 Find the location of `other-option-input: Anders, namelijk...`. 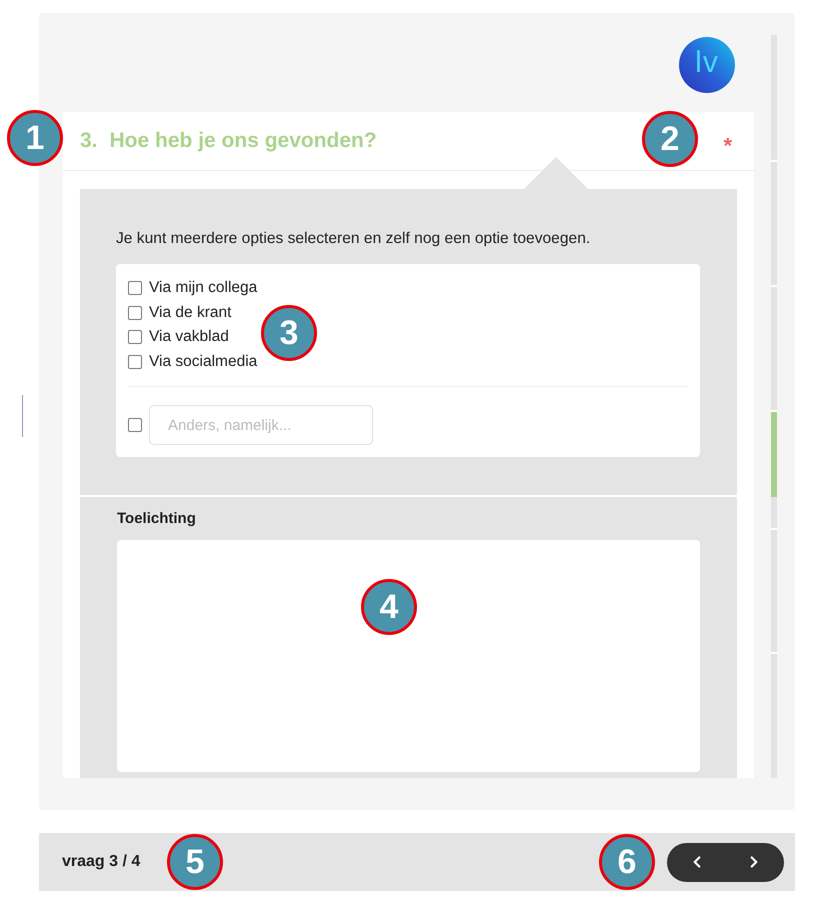

other-option-input: Anders, namelijk... is located at coordinates (261, 425).